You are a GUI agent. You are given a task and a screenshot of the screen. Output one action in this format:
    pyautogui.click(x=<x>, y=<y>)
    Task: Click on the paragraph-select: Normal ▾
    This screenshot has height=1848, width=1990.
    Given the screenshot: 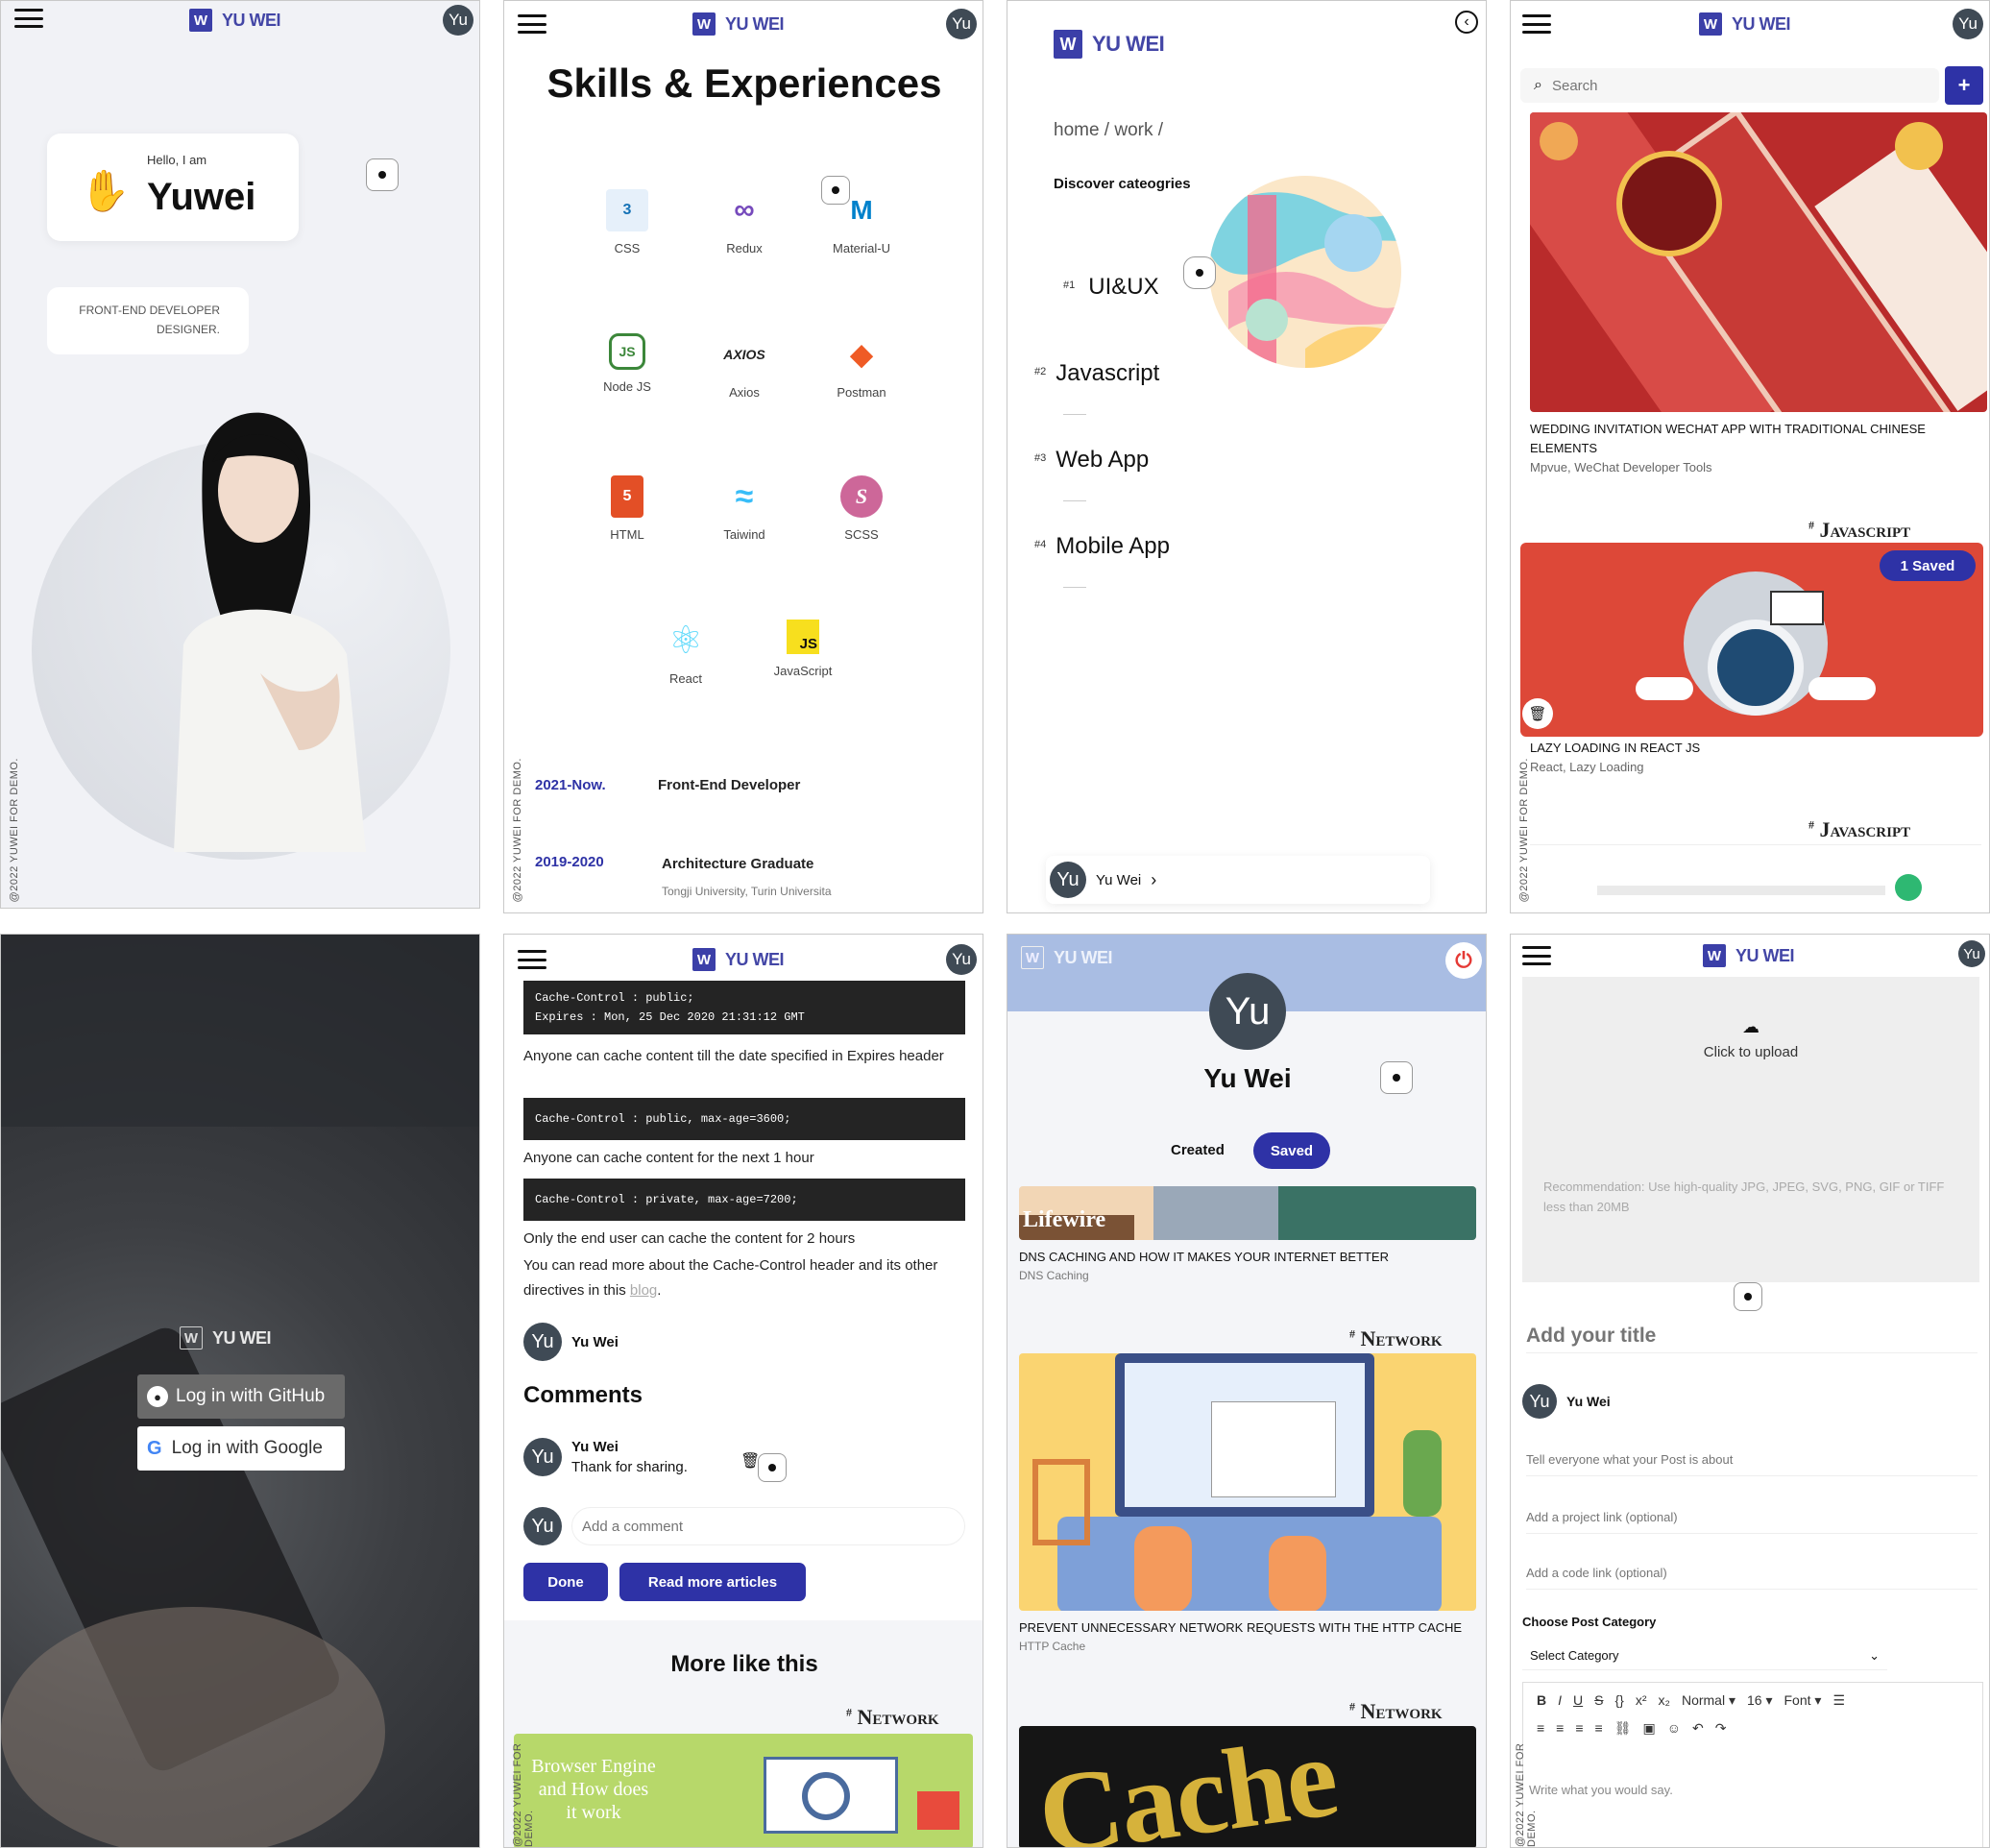 What is the action you would take?
    pyautogui.click(x=1708, y=1701)
    